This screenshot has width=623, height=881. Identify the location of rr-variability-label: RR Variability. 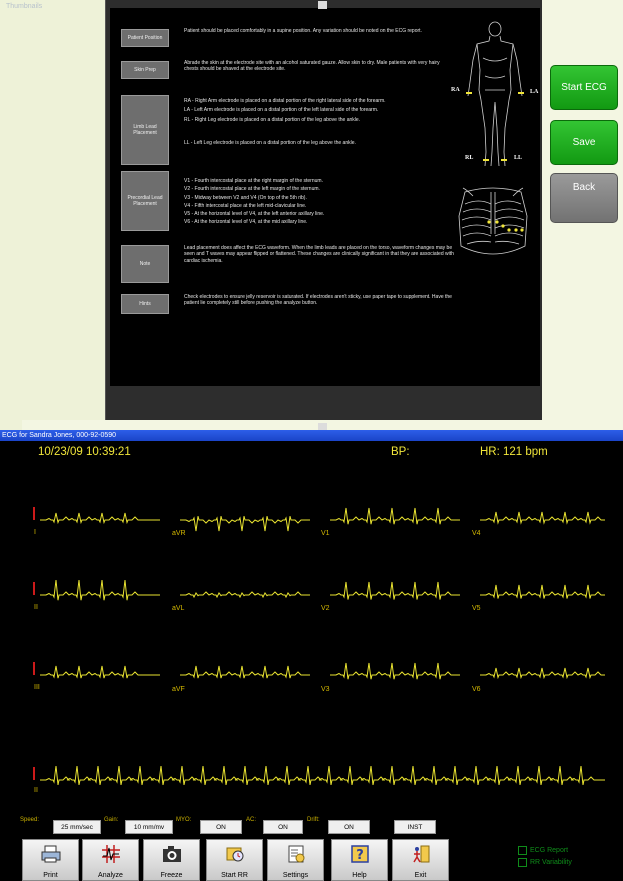
(551, 862).